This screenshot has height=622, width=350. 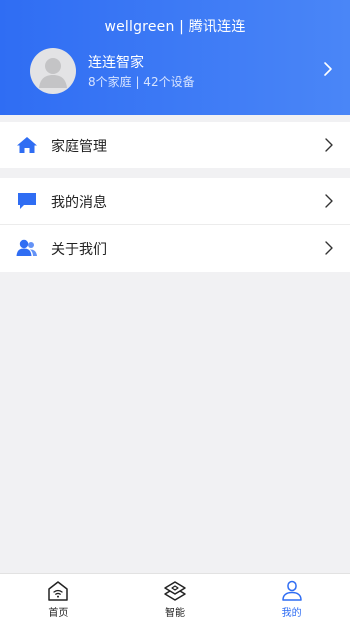 I want to click on profile-summary: 8个家庭 | 42个设备, so click(x=141, y=82).